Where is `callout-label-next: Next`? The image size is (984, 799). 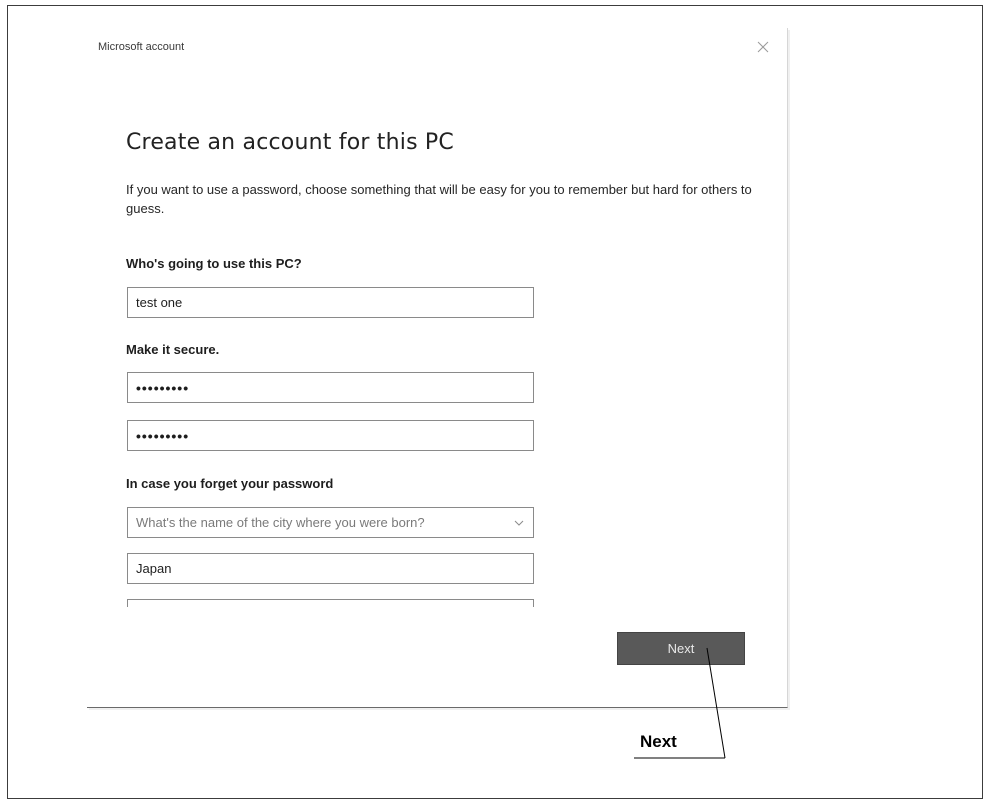
callout-label-next: Next is located at coordinates (658, 741).